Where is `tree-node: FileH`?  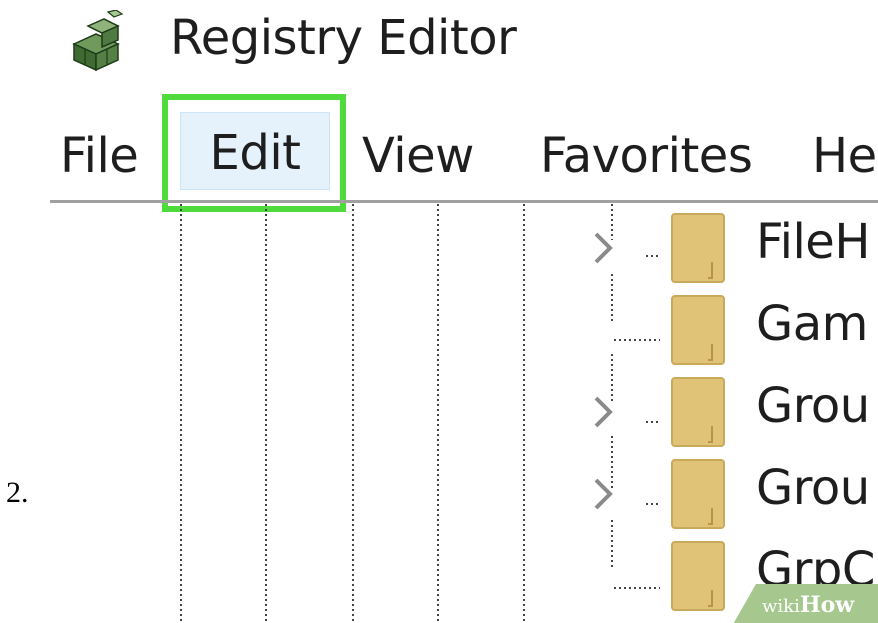
tree-node: FileH is located at coordinates (464, 249).